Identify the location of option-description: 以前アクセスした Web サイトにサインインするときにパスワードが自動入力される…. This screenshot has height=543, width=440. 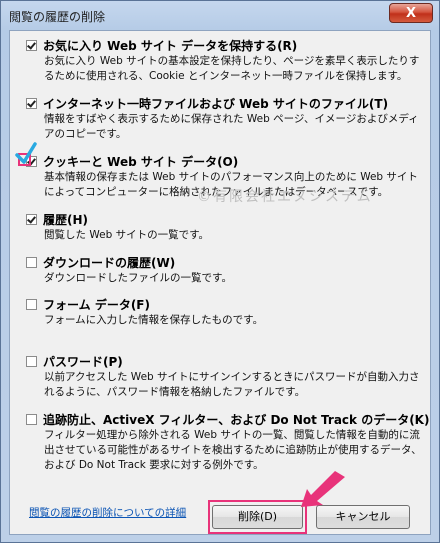
(232, 384).